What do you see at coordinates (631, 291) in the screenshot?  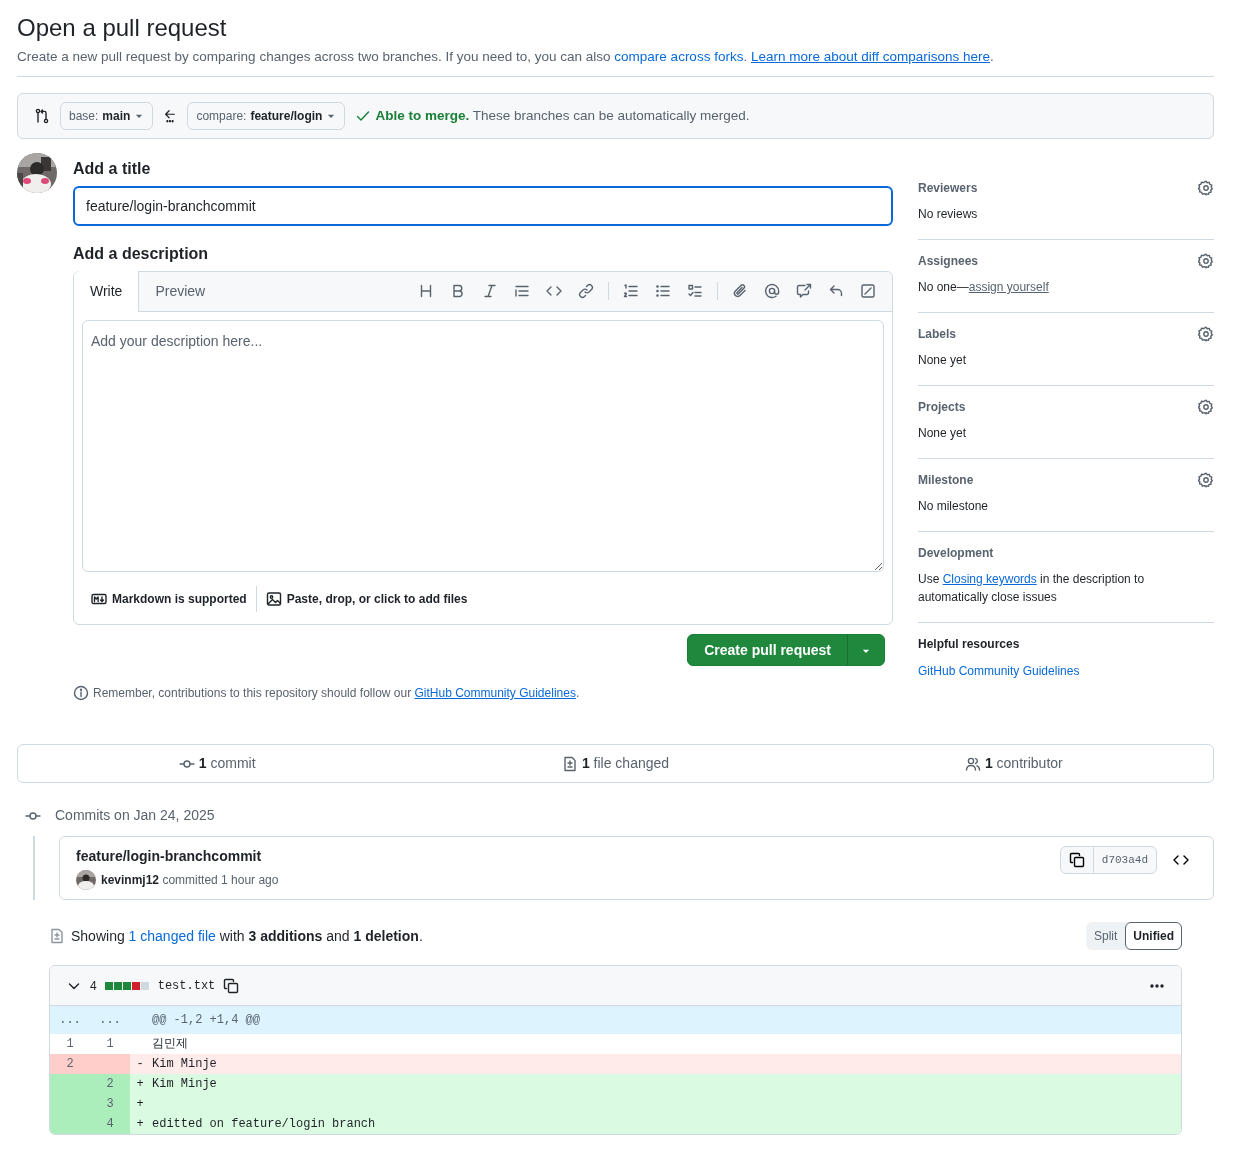 I see `numbered-list-icon` at bounding box center [631, 291].